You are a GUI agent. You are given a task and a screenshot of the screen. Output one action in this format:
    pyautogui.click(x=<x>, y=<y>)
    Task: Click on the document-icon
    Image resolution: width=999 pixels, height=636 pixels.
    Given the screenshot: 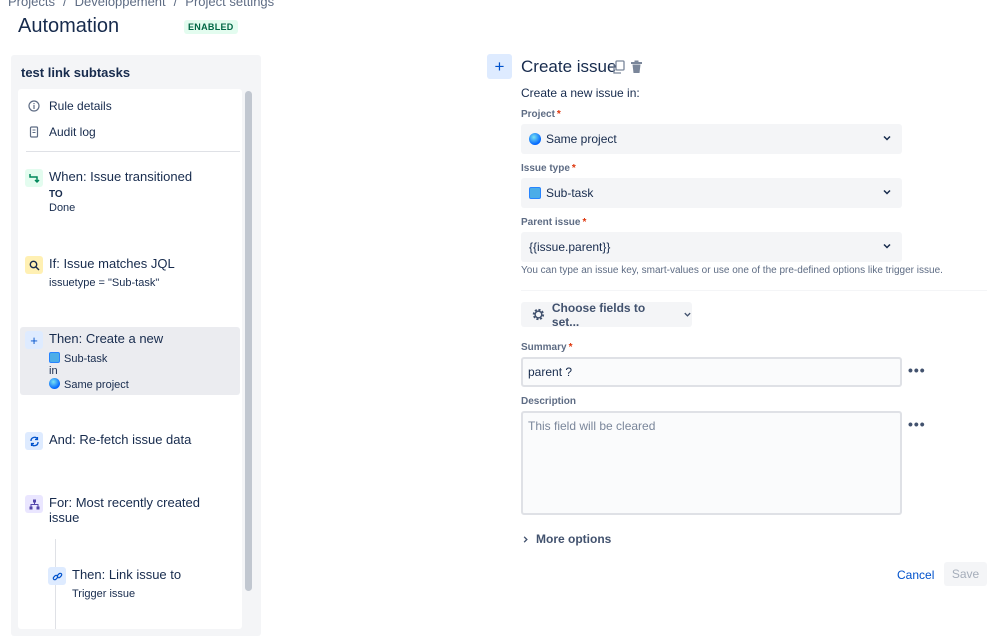 What is the action you would take?
    pyautogui.click(x=34, y=132)
    